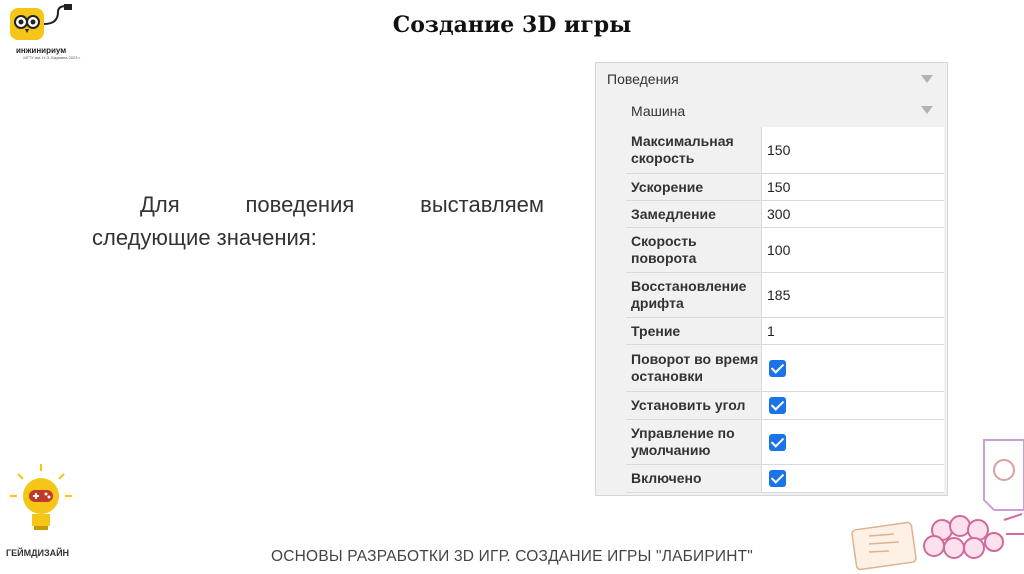 The width and height of the screenshot is (1024, 574). I want to click on property-label: Скорость поворота, so click(693, 250).